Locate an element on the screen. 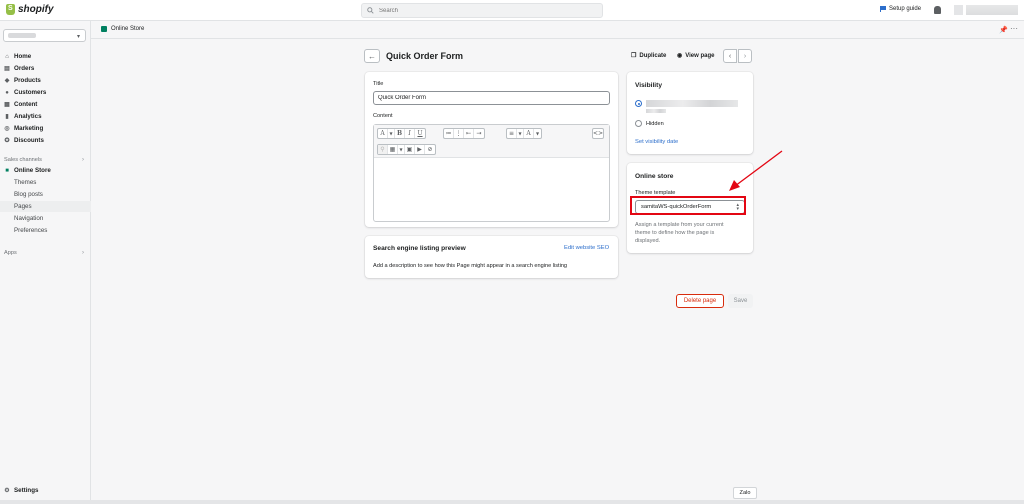  link-icon: ⚲ is located at coordinates (383, 149).